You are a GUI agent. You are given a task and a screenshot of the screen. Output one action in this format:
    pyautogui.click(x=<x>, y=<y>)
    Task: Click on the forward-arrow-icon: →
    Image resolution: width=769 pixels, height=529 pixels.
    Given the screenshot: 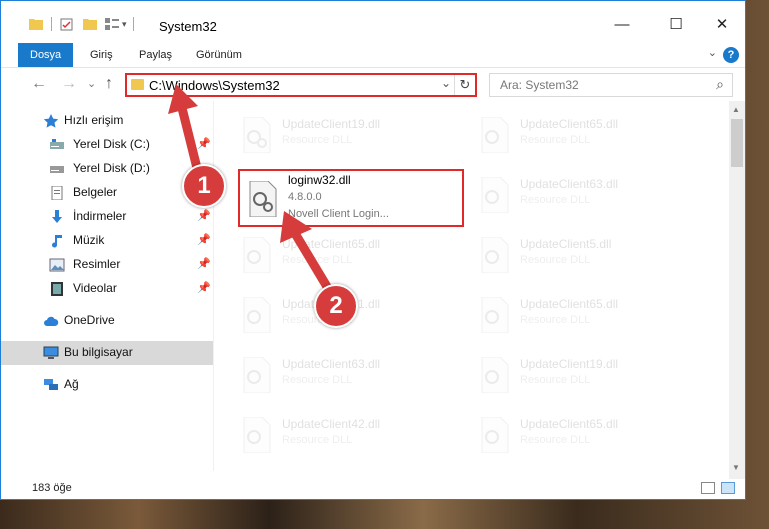 What is the action you would take?
    pyautogui.click(x=69, y=84)
    